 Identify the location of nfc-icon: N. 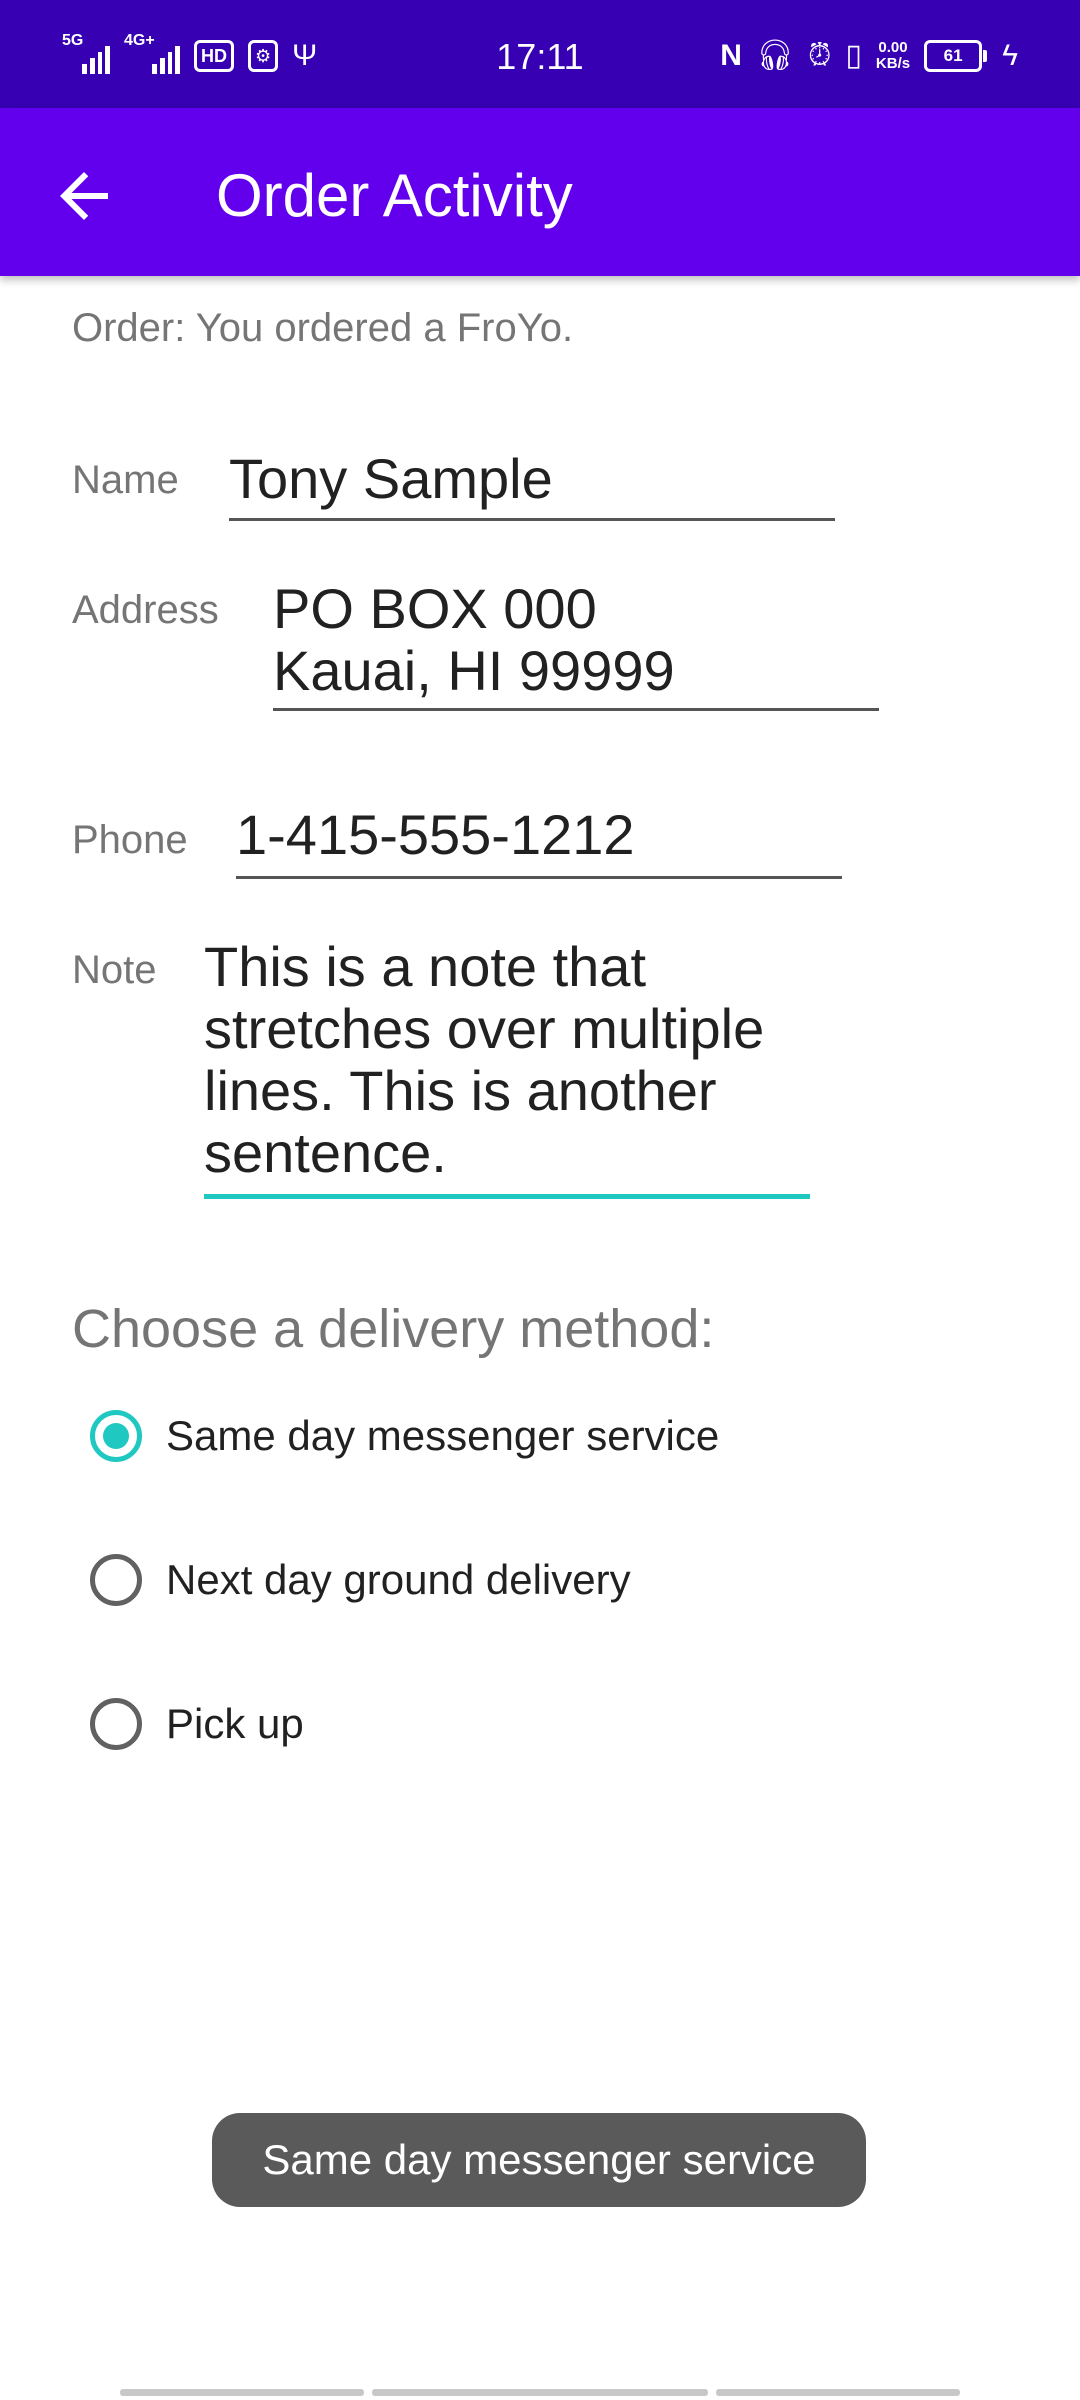
(731, 55).